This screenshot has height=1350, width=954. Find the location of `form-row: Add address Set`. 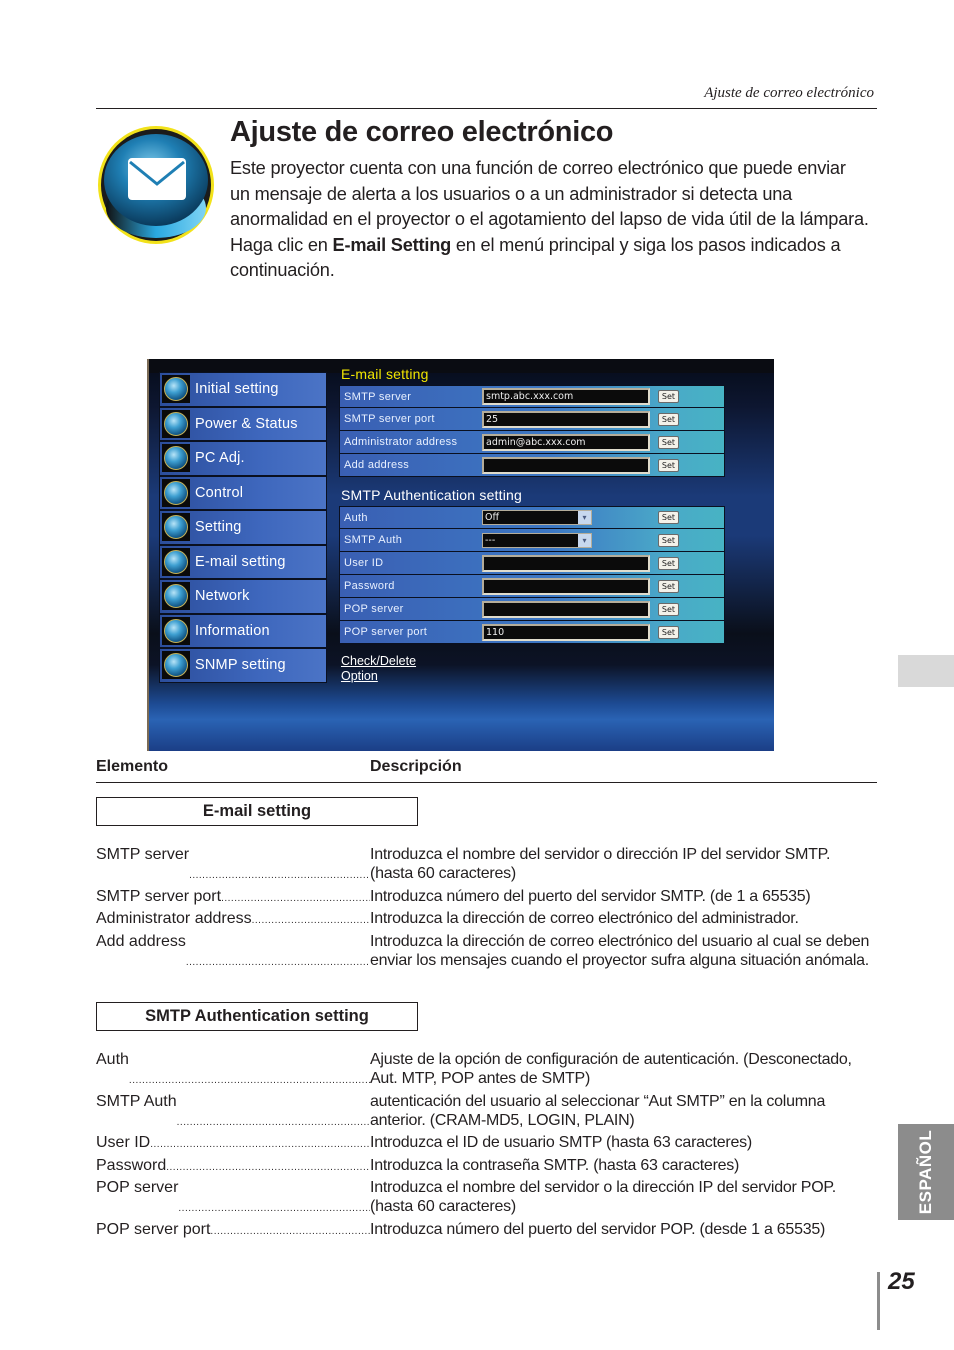

form-row: Add address Set is located at coordinates (532, 465).